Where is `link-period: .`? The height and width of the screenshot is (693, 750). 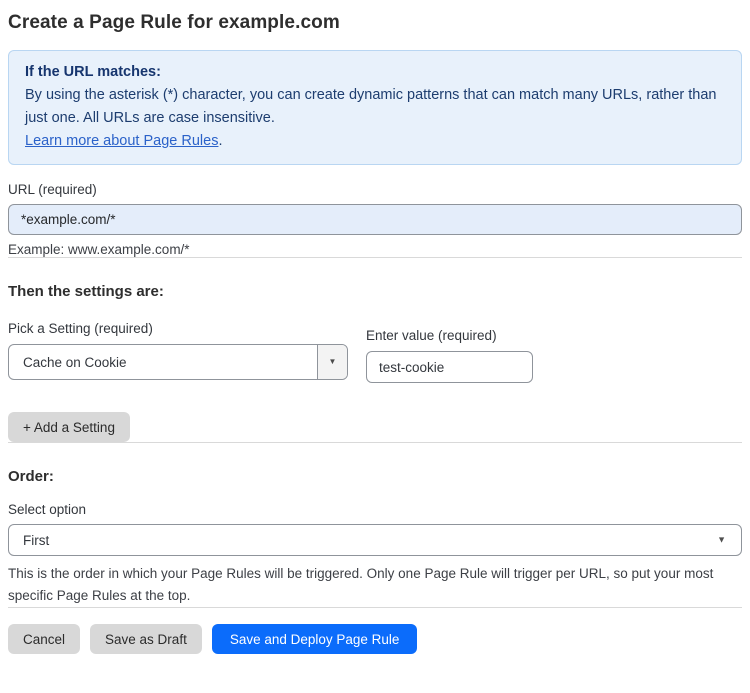
link-period: . is located at coordinates (220, 141).